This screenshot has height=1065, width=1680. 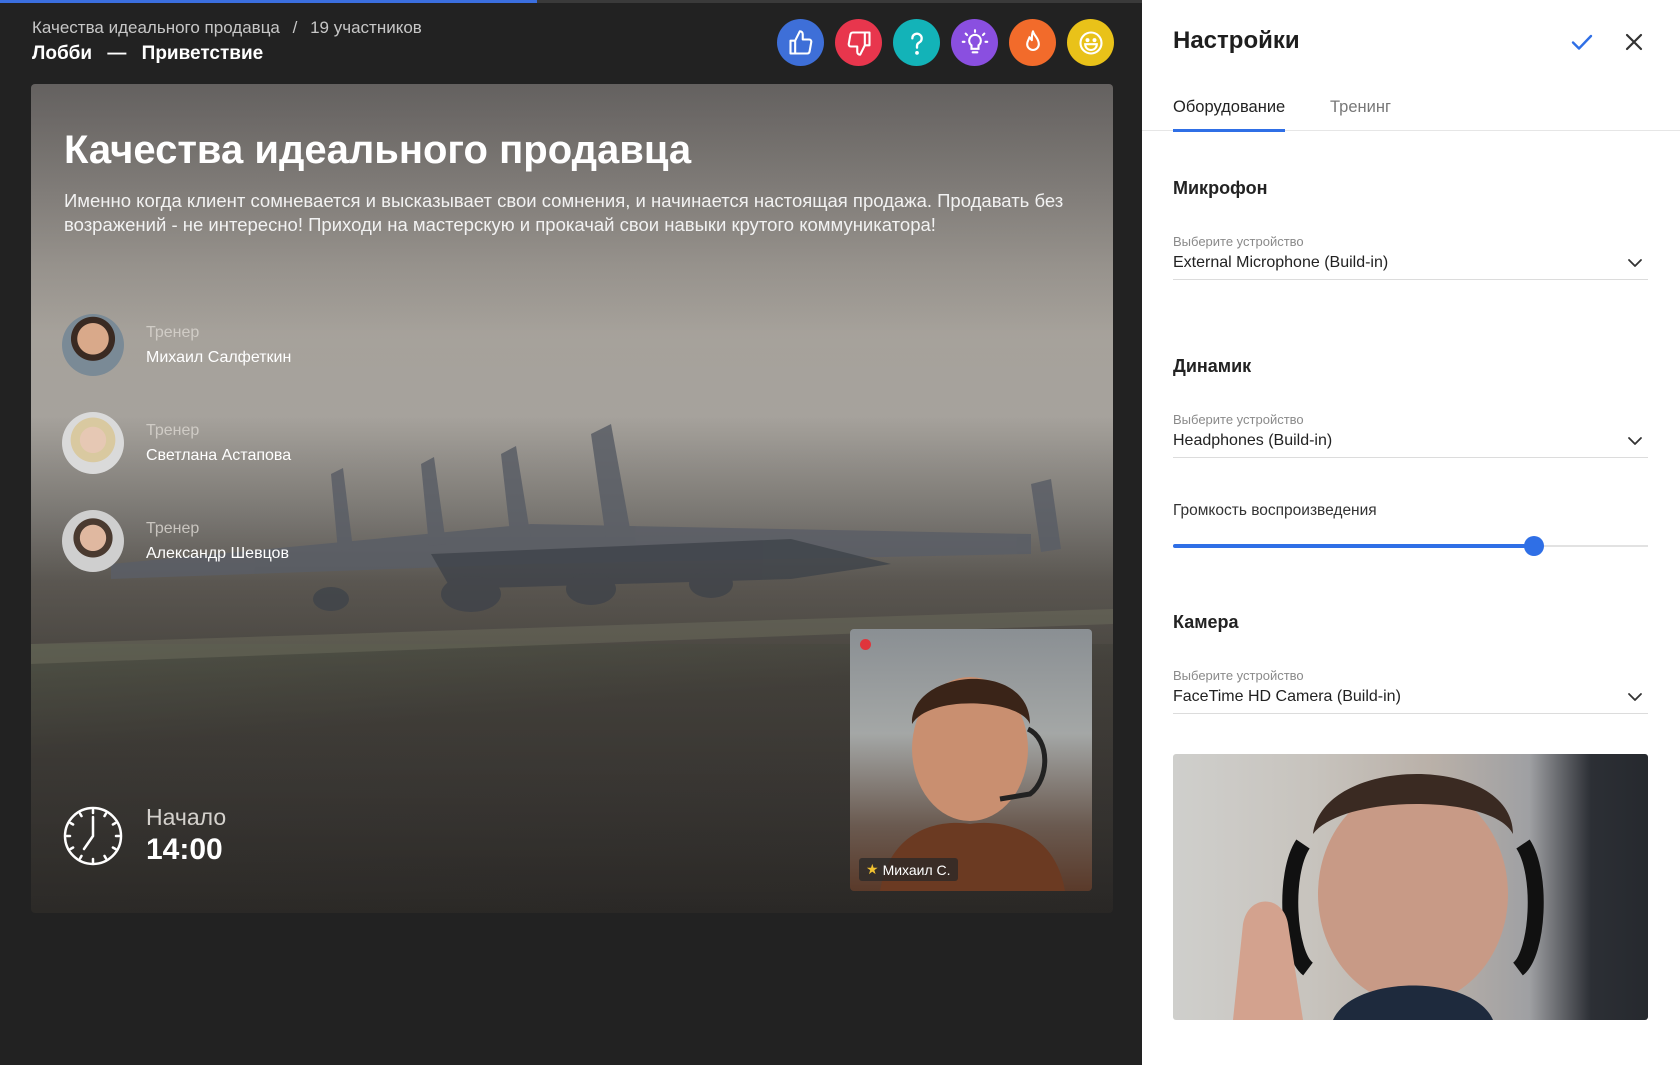 What do you see at coordinates (175, 541) in the screenshot?
I see `trainer-item: Тренер Александр Шевцов` at bounding box center [175, 541].